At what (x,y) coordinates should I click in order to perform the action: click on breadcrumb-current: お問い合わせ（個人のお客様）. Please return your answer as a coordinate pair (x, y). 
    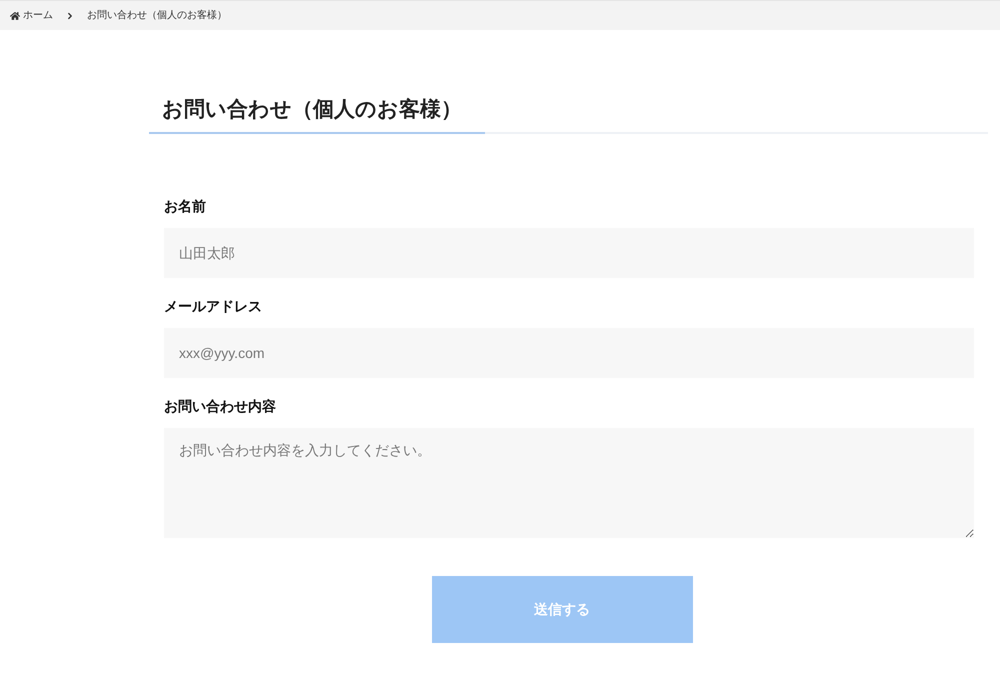
    Looking at the image, I should click on (157, 15).